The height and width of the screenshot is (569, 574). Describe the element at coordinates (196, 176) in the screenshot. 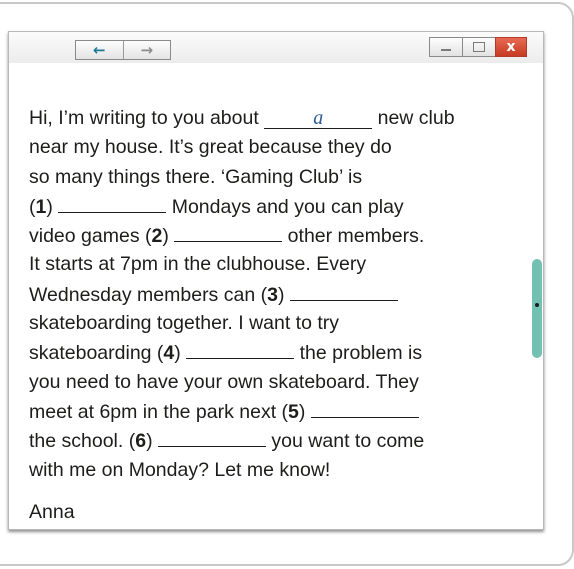

I see `email-text: so many things there. ‘Gaming Club’ is` at that location.